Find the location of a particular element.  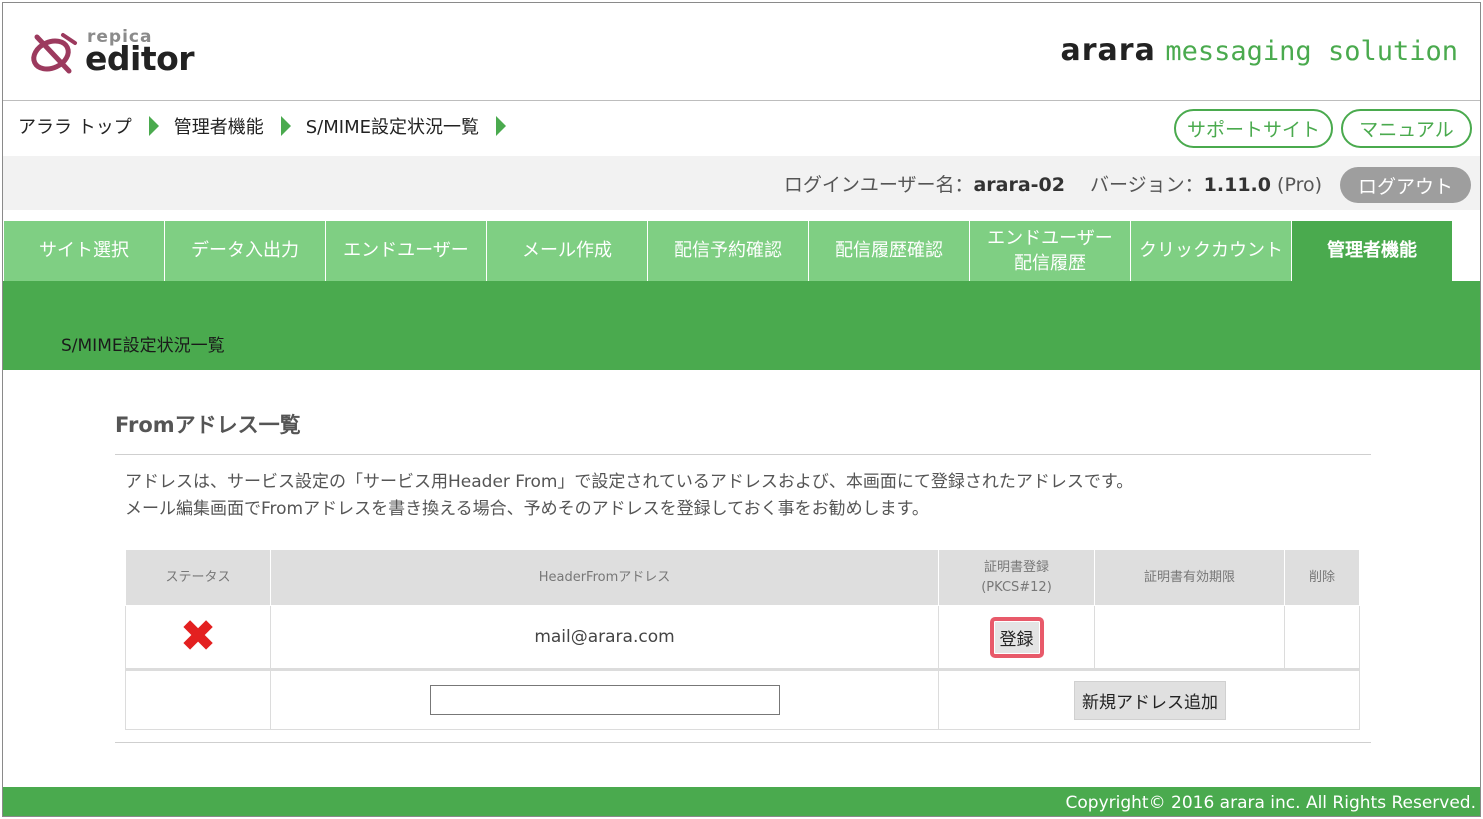

cert-register-label: 証明書登録 is located at coordinates (1016, 567).